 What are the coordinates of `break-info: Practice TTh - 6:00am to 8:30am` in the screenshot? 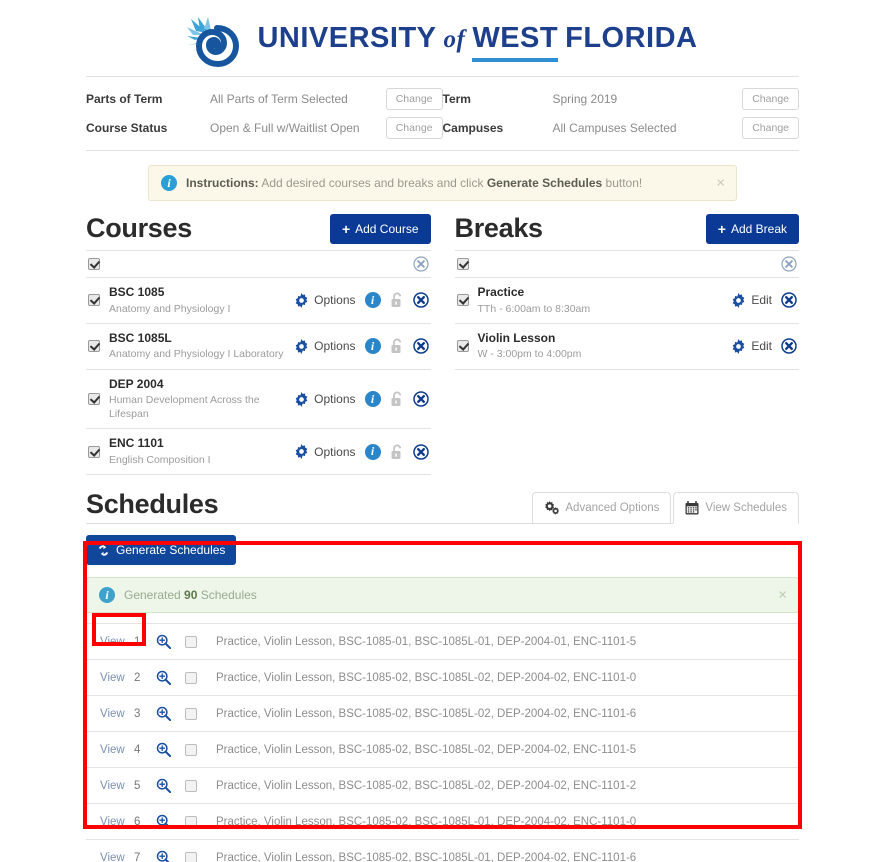 It's located at (605, 300).